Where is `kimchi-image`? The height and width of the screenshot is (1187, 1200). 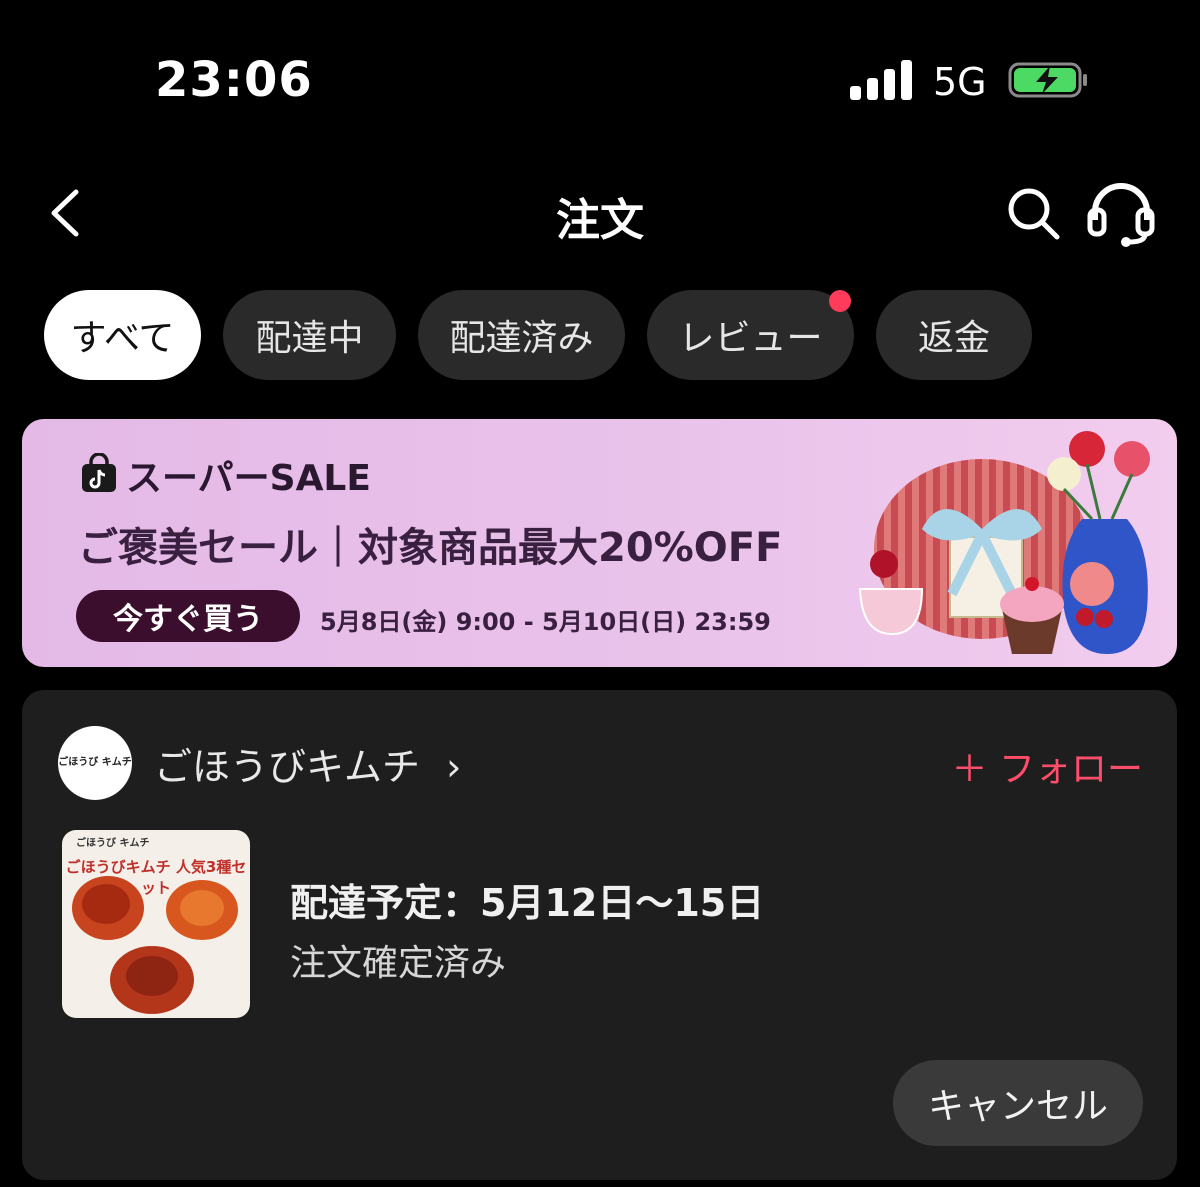 kimchi-image is located at coordinates (155, 945).